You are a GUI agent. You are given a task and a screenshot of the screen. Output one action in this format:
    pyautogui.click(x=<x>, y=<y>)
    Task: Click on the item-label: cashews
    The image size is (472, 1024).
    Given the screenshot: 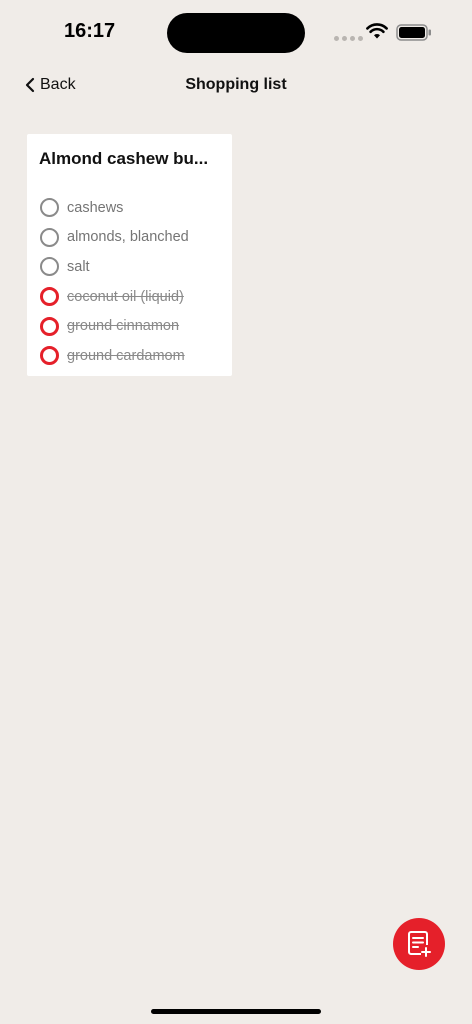 What is the action you would take?
    pyautogui.click(x=95, y=207)
    